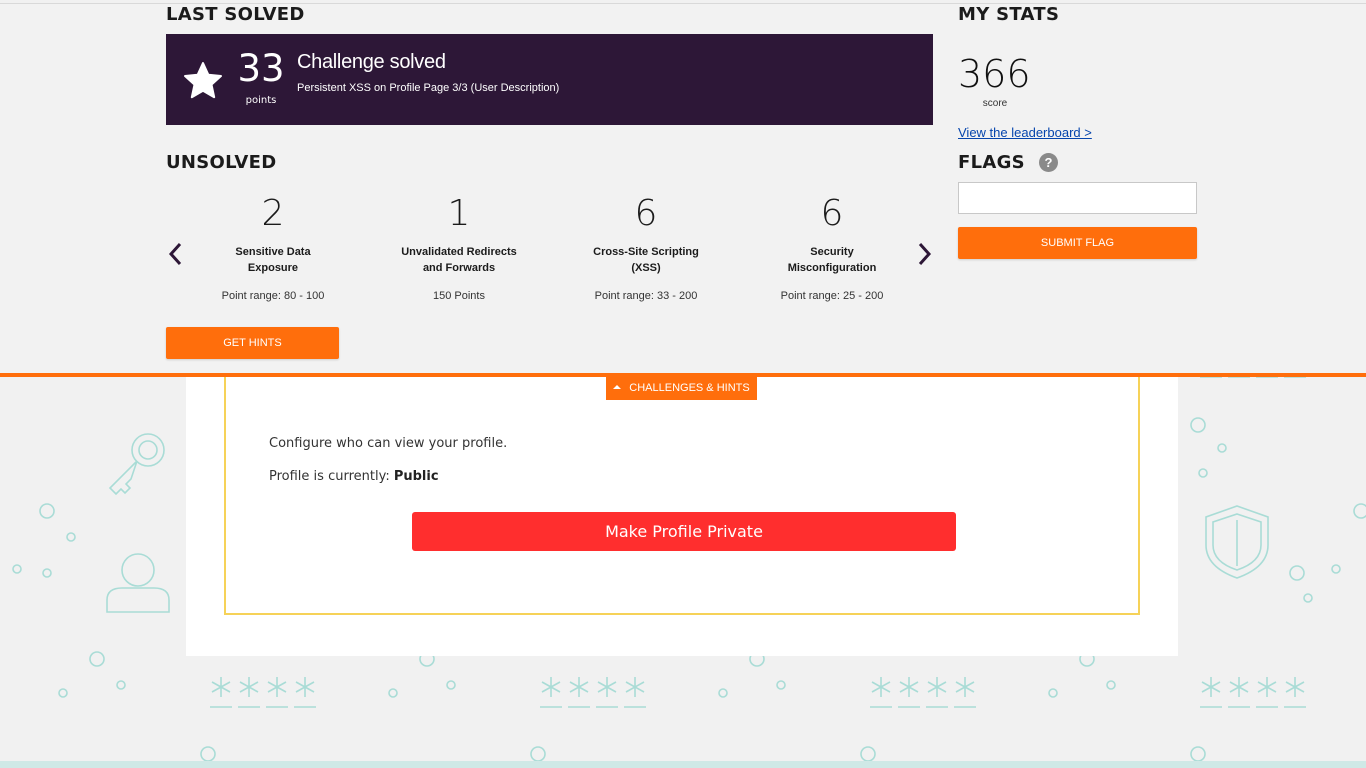 This screenshot has width=1366, height=768. I want to click on key-icon, so click(136, 464).